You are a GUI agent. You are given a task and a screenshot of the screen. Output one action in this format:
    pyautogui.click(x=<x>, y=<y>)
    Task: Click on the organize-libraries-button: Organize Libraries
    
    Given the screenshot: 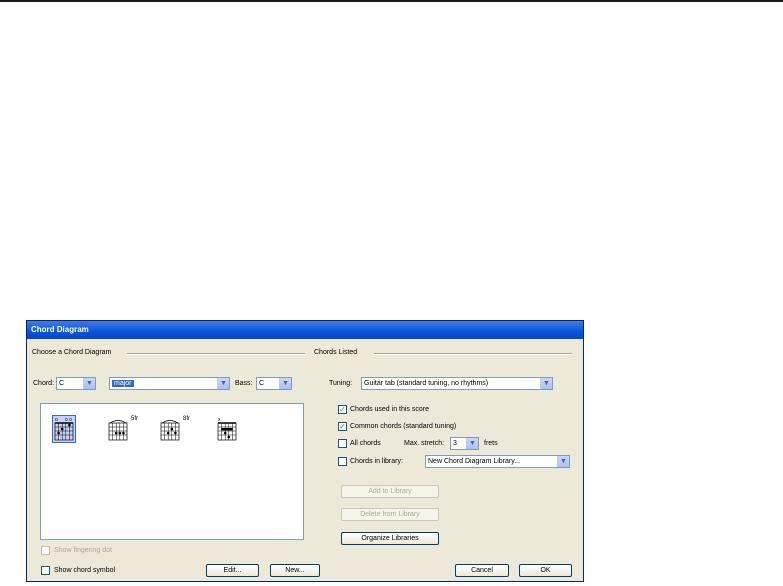 What is the action you would take?
    pyautogui.click(x=390, y=538)
    